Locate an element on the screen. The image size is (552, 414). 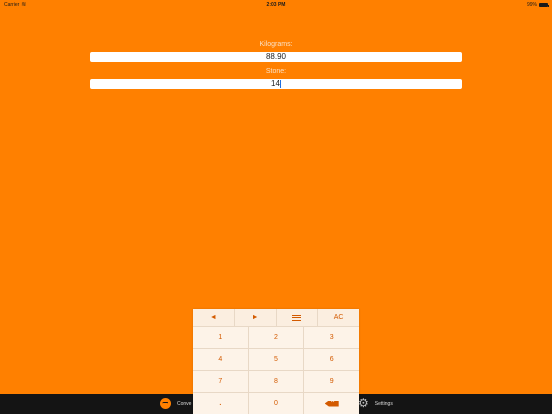
key-8: 8 is located at coordinates (277, 381).